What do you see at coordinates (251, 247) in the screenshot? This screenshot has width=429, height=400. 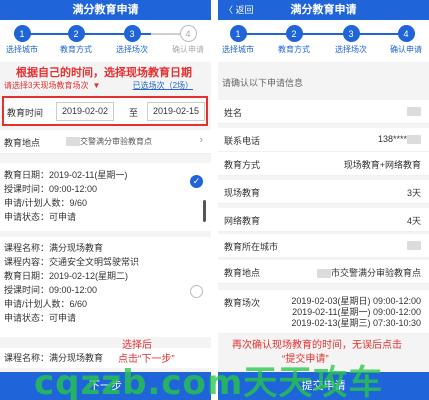 I see `field-label: 教育所在城市` at bounding box center [251, 247].